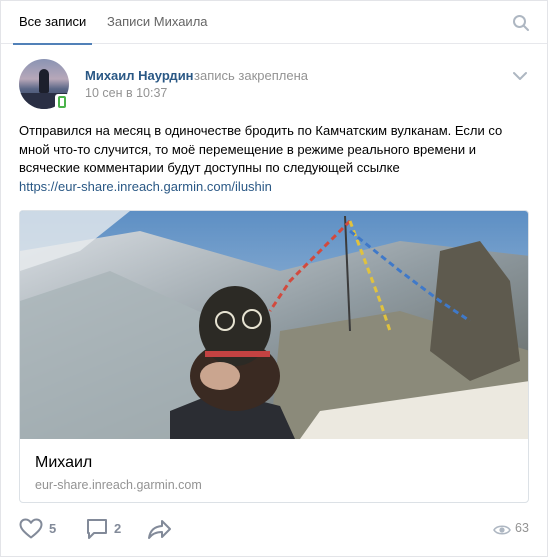 This screenshot has width=548, height=557. Describe the element at coordinates (521, 23) in the screenshot. I see `search-icon` at that location.